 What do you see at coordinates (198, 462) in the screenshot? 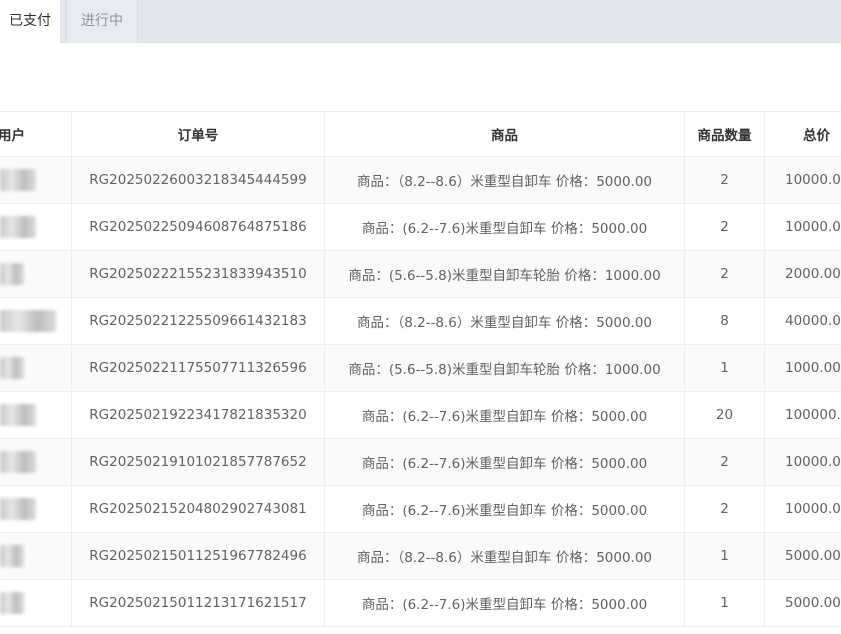
I see `order-no-cell: RG20250219101021857787652` at bounding box center [198, 462].